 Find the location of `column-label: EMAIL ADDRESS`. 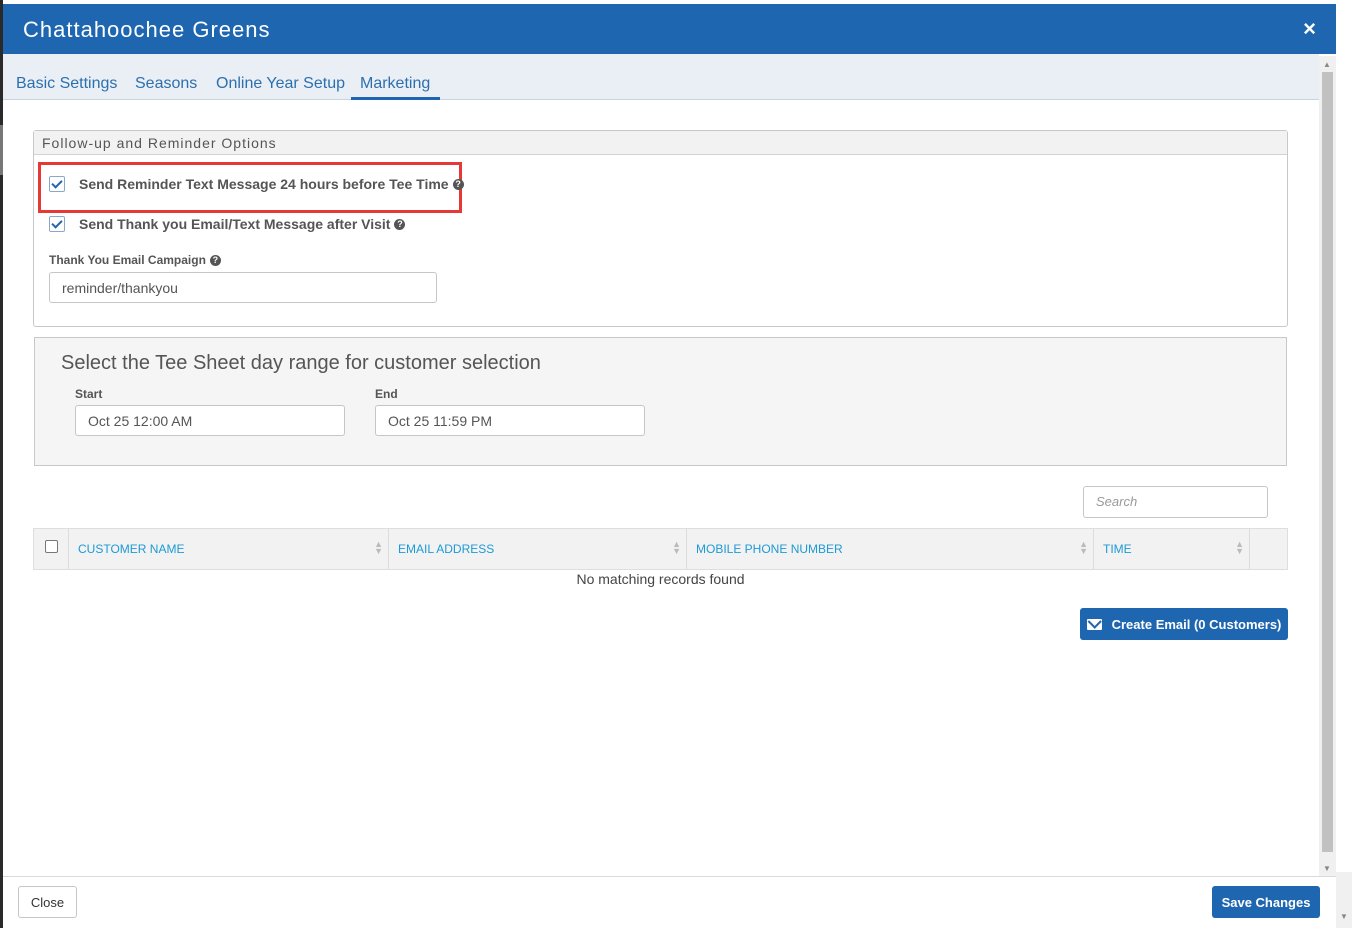

column-label: EMAIL ADDRESS is located at coordinates (446, 549).